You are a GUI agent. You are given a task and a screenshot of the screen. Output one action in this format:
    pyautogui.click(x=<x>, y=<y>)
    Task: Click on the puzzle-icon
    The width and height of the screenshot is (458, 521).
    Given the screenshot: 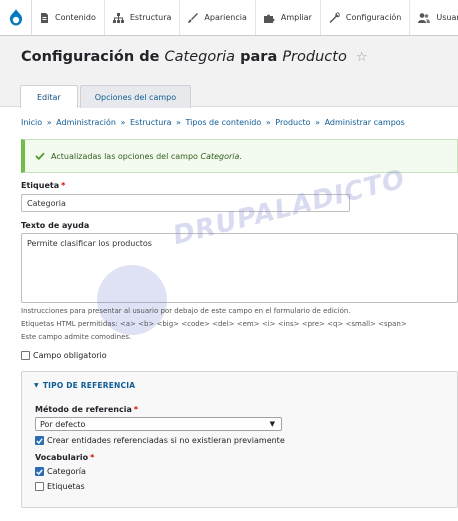 What is the action you would take?
    pyautogui.click(x=269, y=18)
    